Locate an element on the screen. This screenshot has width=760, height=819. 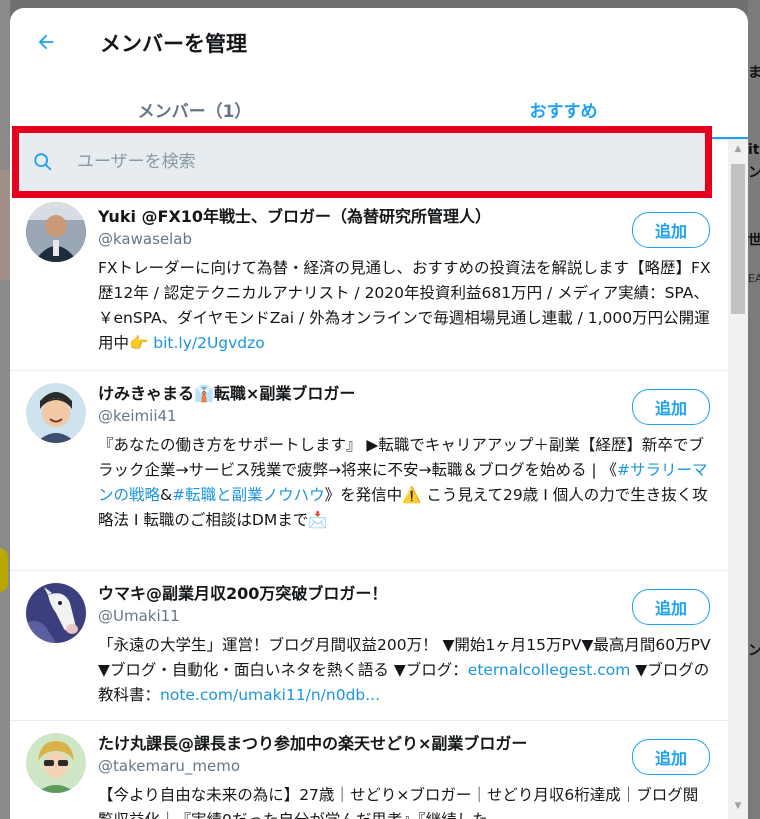
background-right-edge is located at coordinates (754, 409).